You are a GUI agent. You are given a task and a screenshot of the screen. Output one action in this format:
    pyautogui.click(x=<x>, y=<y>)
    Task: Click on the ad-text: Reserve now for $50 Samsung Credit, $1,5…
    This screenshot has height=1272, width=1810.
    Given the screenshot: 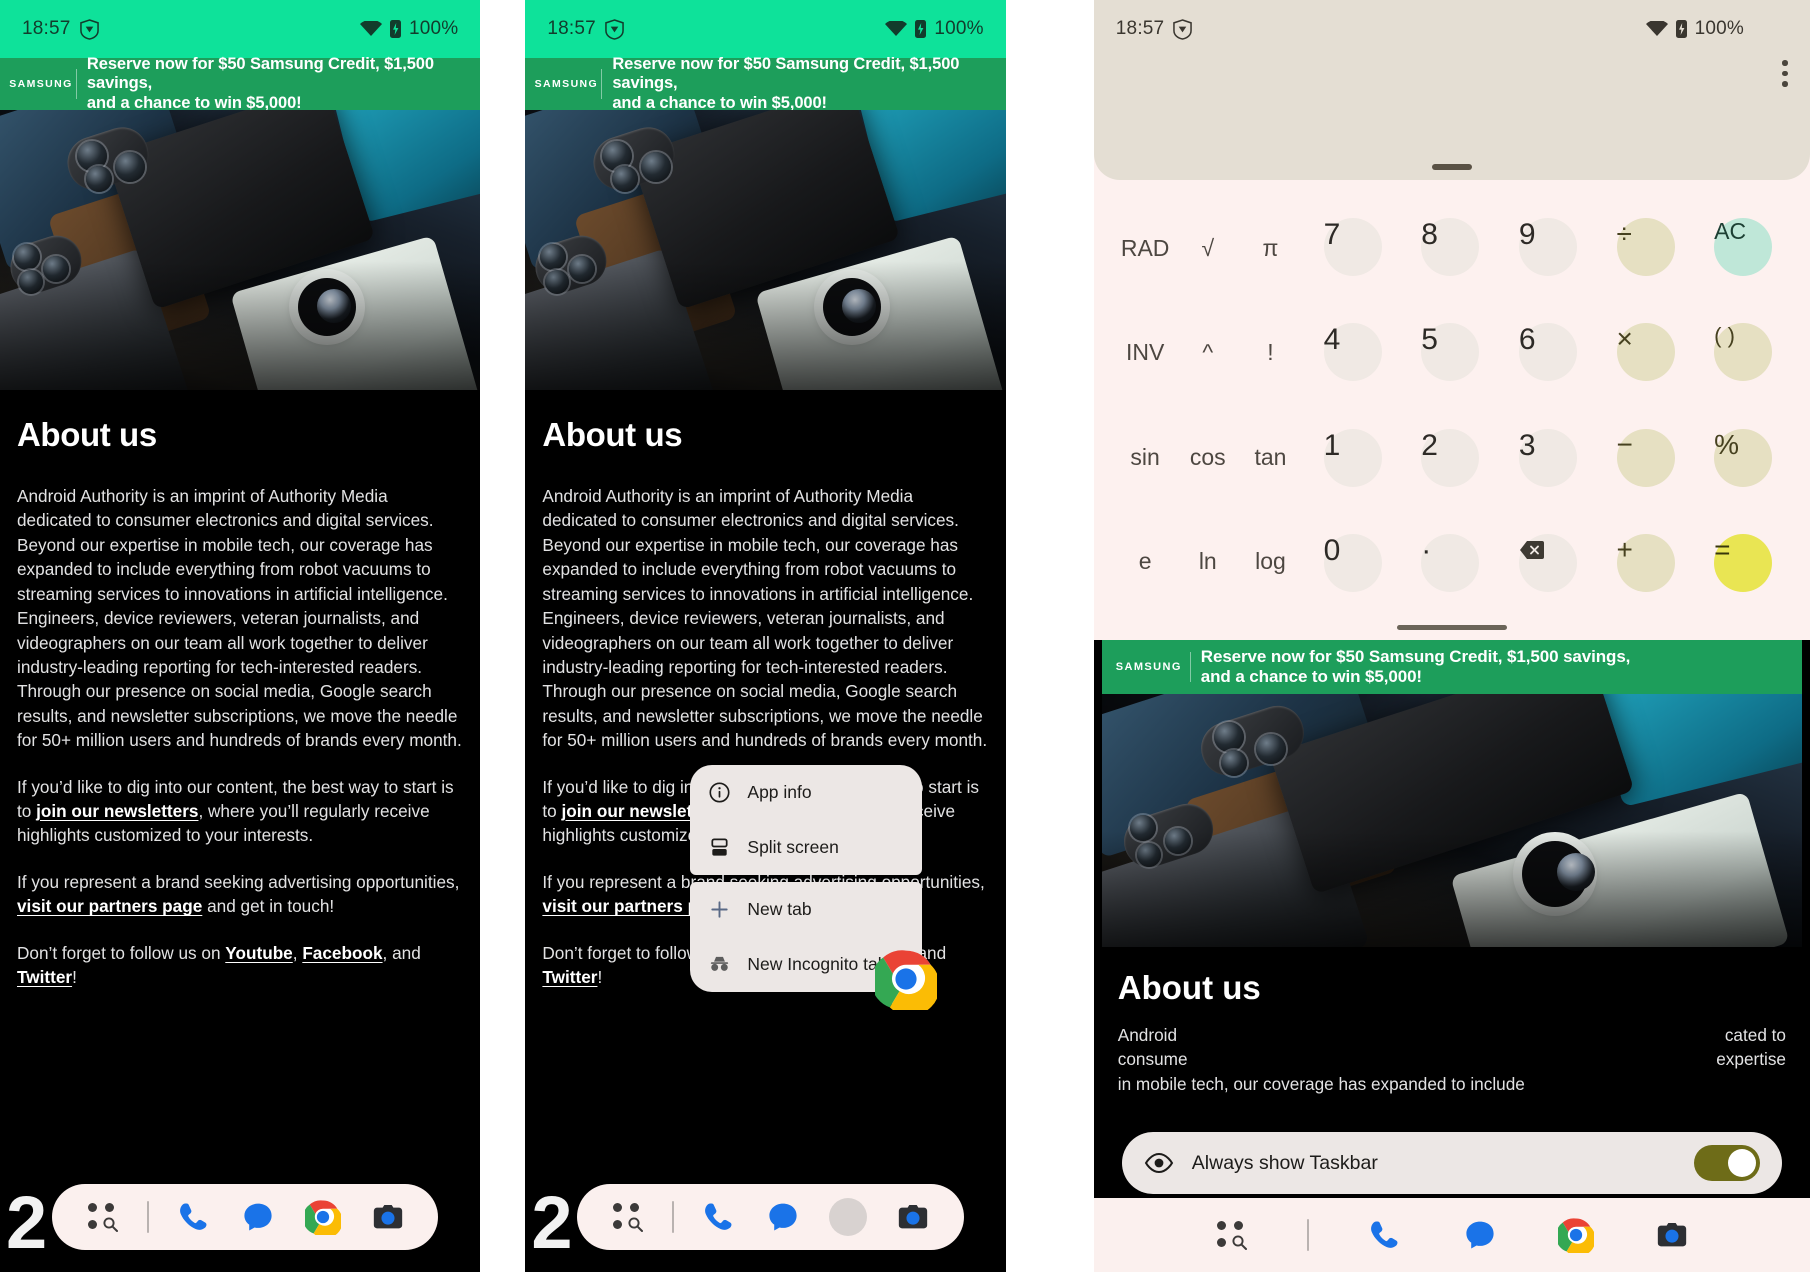 What is the action you would take?
    pyautogui.click(x=804, y=84)
    